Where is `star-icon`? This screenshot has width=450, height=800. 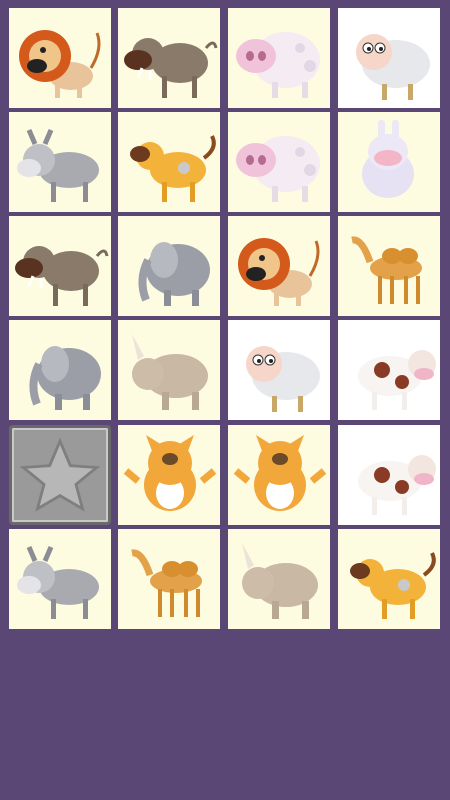 star-icon is located at coordinates (60, 474).